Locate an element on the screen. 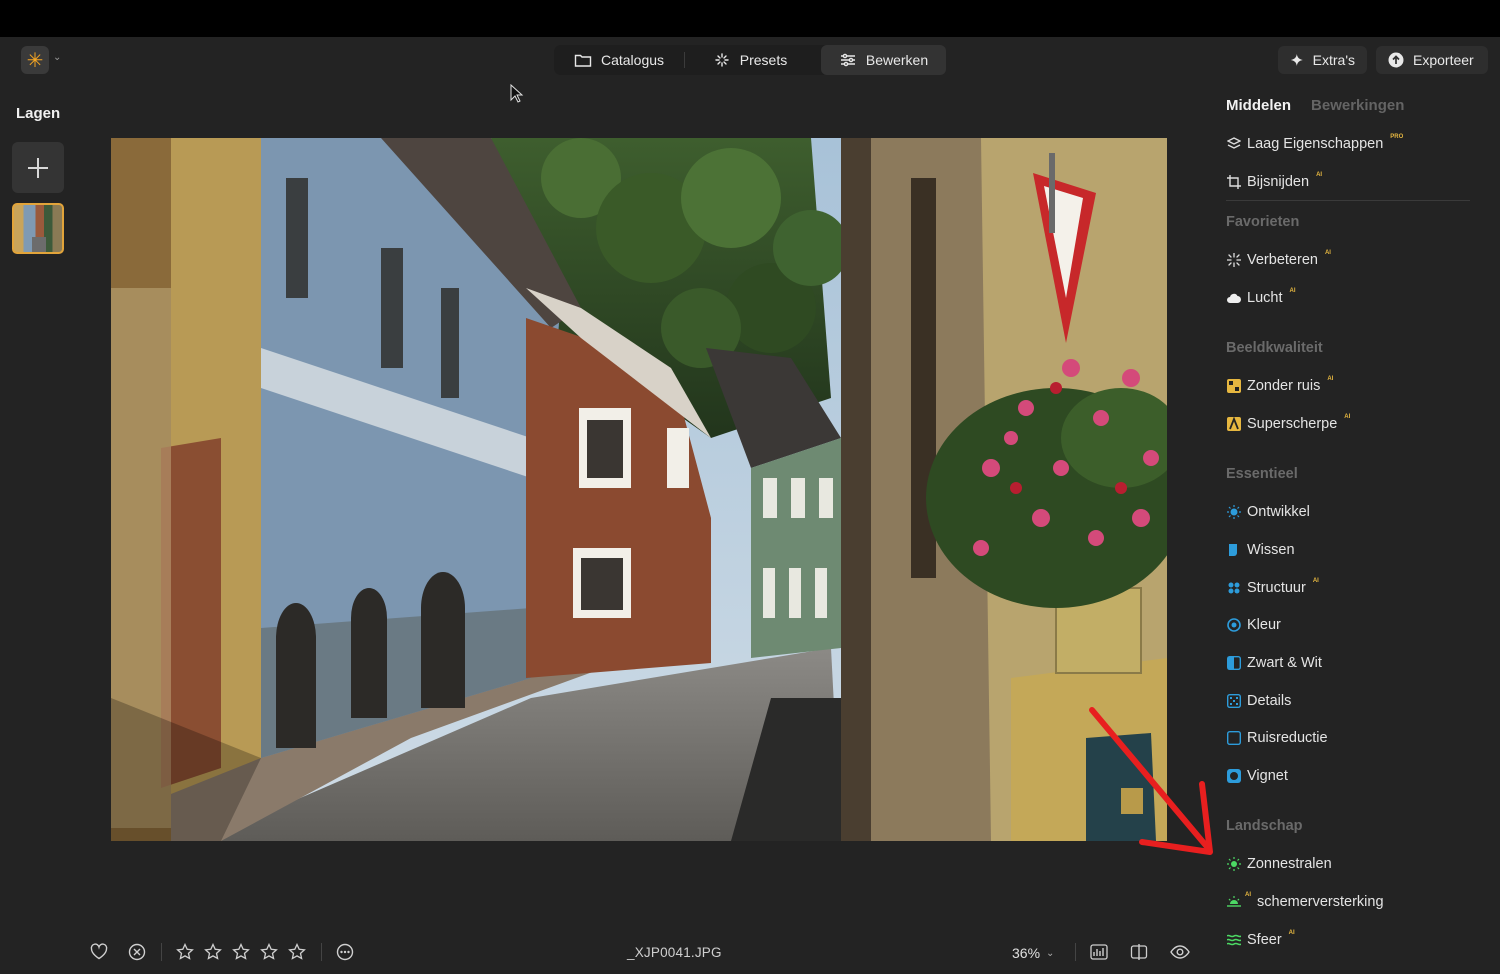  cloud-icon is located at coordinates (1233, 298).